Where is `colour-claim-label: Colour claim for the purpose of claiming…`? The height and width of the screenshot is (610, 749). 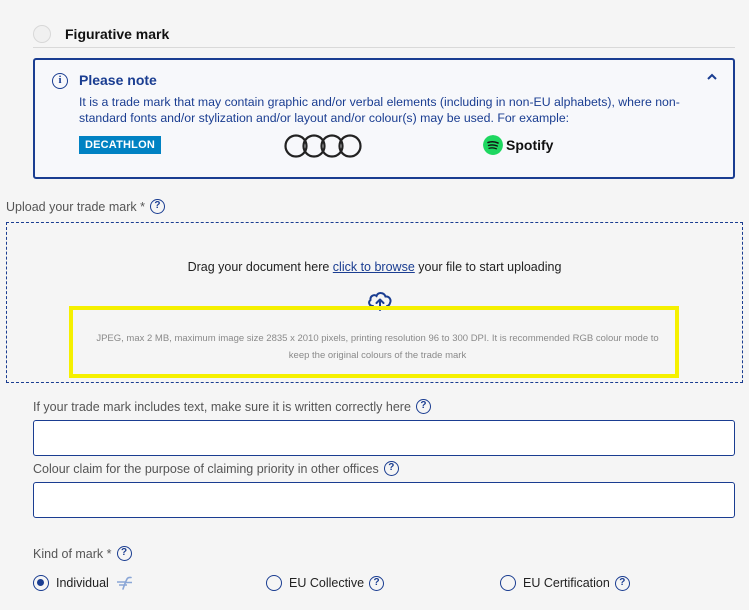 colour-claim-label: Colour claim for the purpose of claiming… is located at coordinates (216, 468).